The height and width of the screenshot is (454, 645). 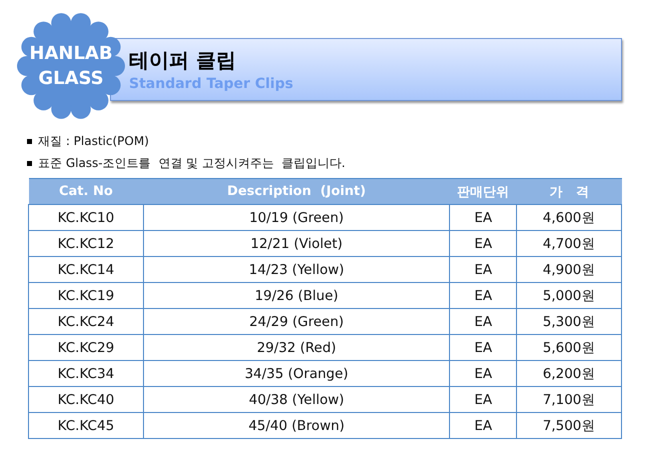 What do you see at coordinates (296, 347) in the screenshot?
I see `table-cell: 29/32 (Red)` at bounding box center [296, 347].